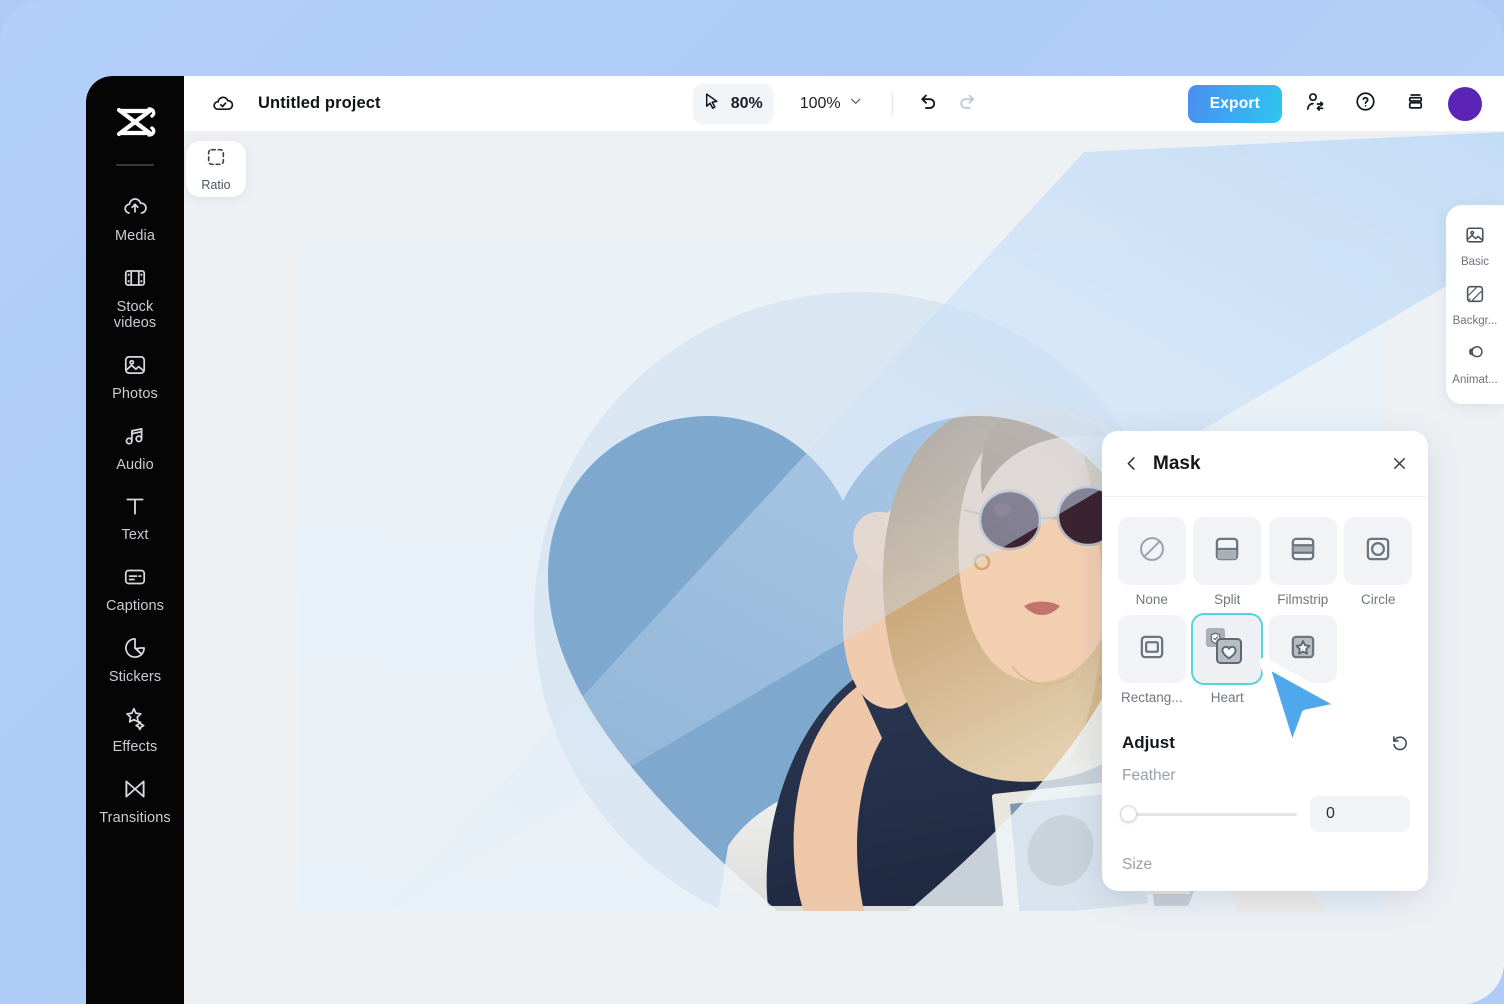 The image size is (1504, 1004). I want to click on adjust-title: Adjust, so click(1148, 742).